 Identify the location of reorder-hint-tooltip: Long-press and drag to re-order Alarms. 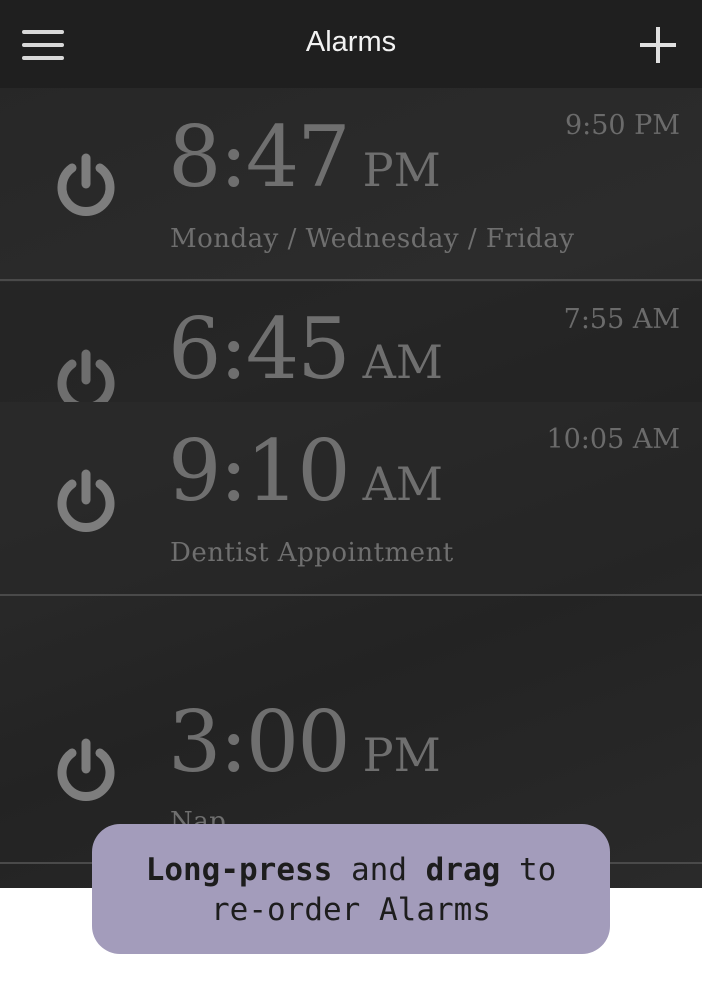
(351, 889).